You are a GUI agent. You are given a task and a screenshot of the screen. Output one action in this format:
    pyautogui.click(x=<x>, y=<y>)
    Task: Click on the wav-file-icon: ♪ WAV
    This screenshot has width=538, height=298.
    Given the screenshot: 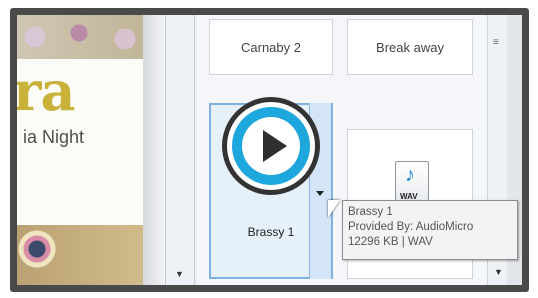 What is the action you would take?
    pyautogui.click(x=412, y=183)
    